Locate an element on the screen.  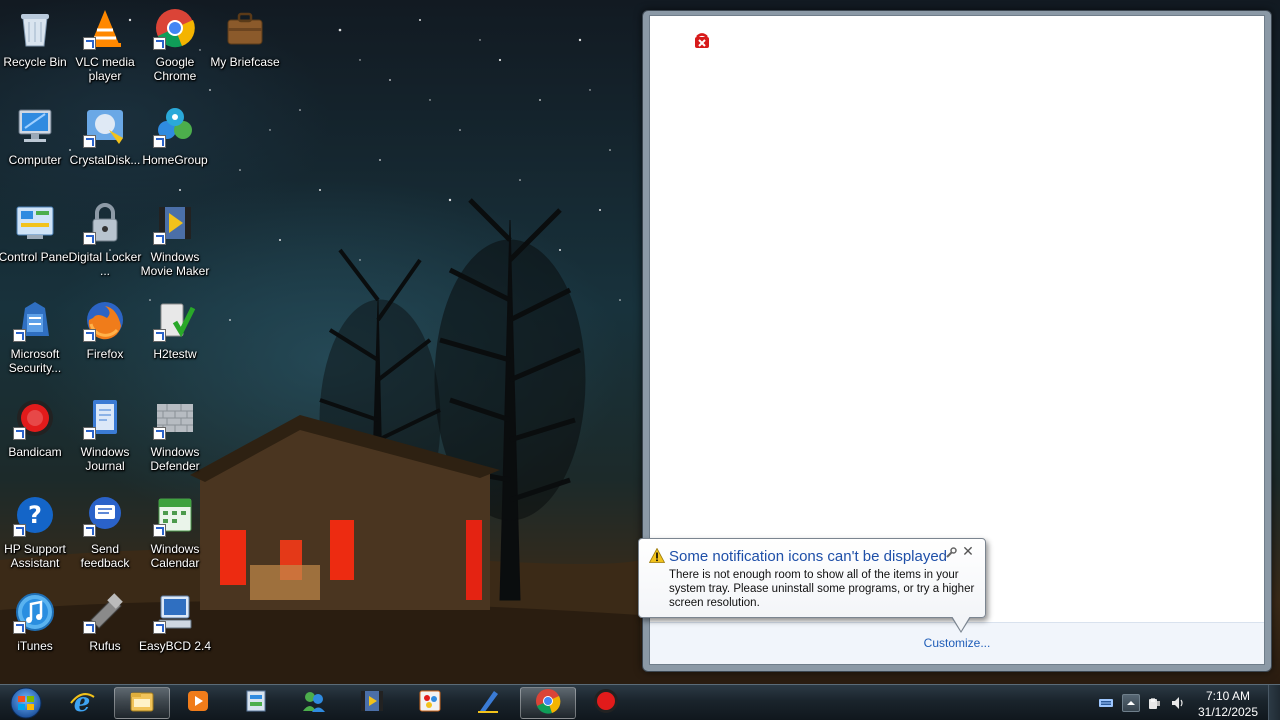
taskbar-google-chrome-button is located at coordinates (548, 703).